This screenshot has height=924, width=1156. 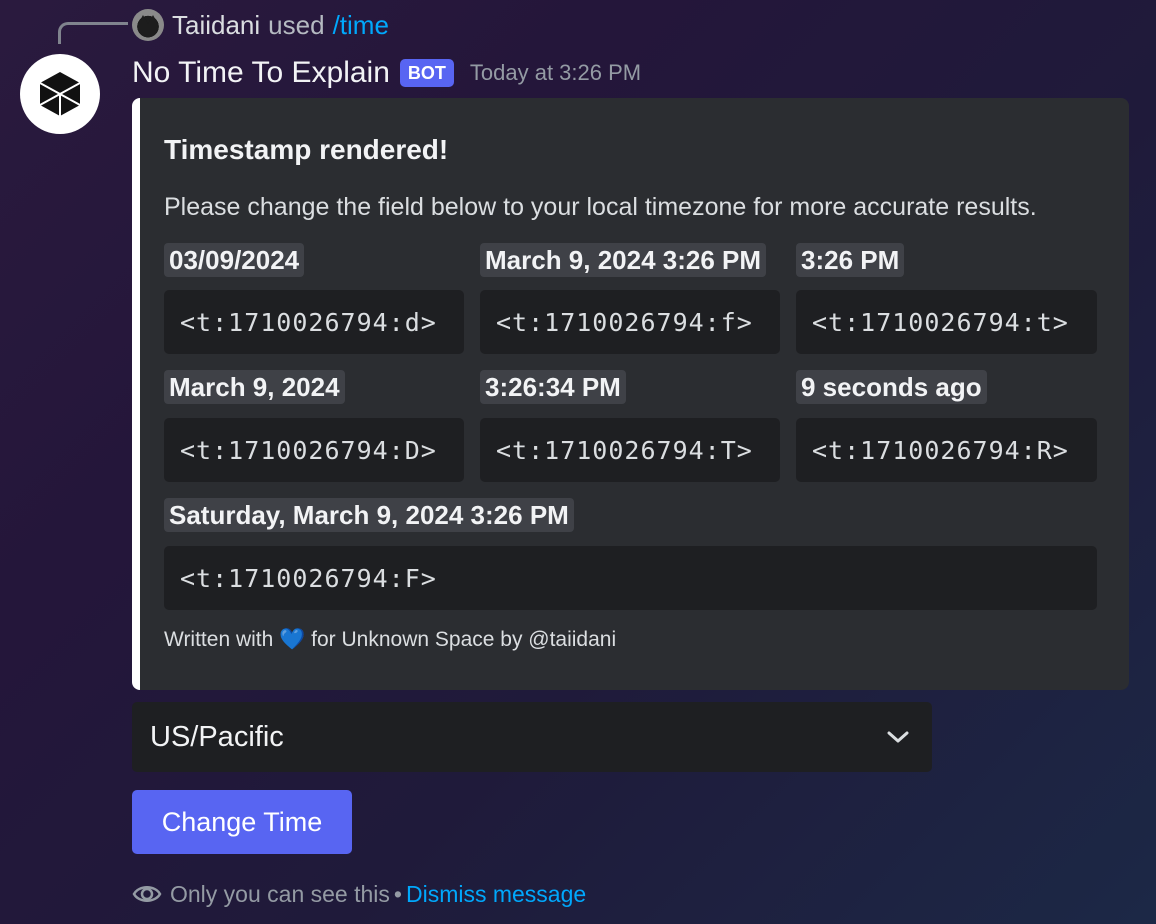 What do you see at coordinates (946, 322) in the screenshot?
I see `field-code: <t:1710026794:t>` at bounding box center [946, 322].